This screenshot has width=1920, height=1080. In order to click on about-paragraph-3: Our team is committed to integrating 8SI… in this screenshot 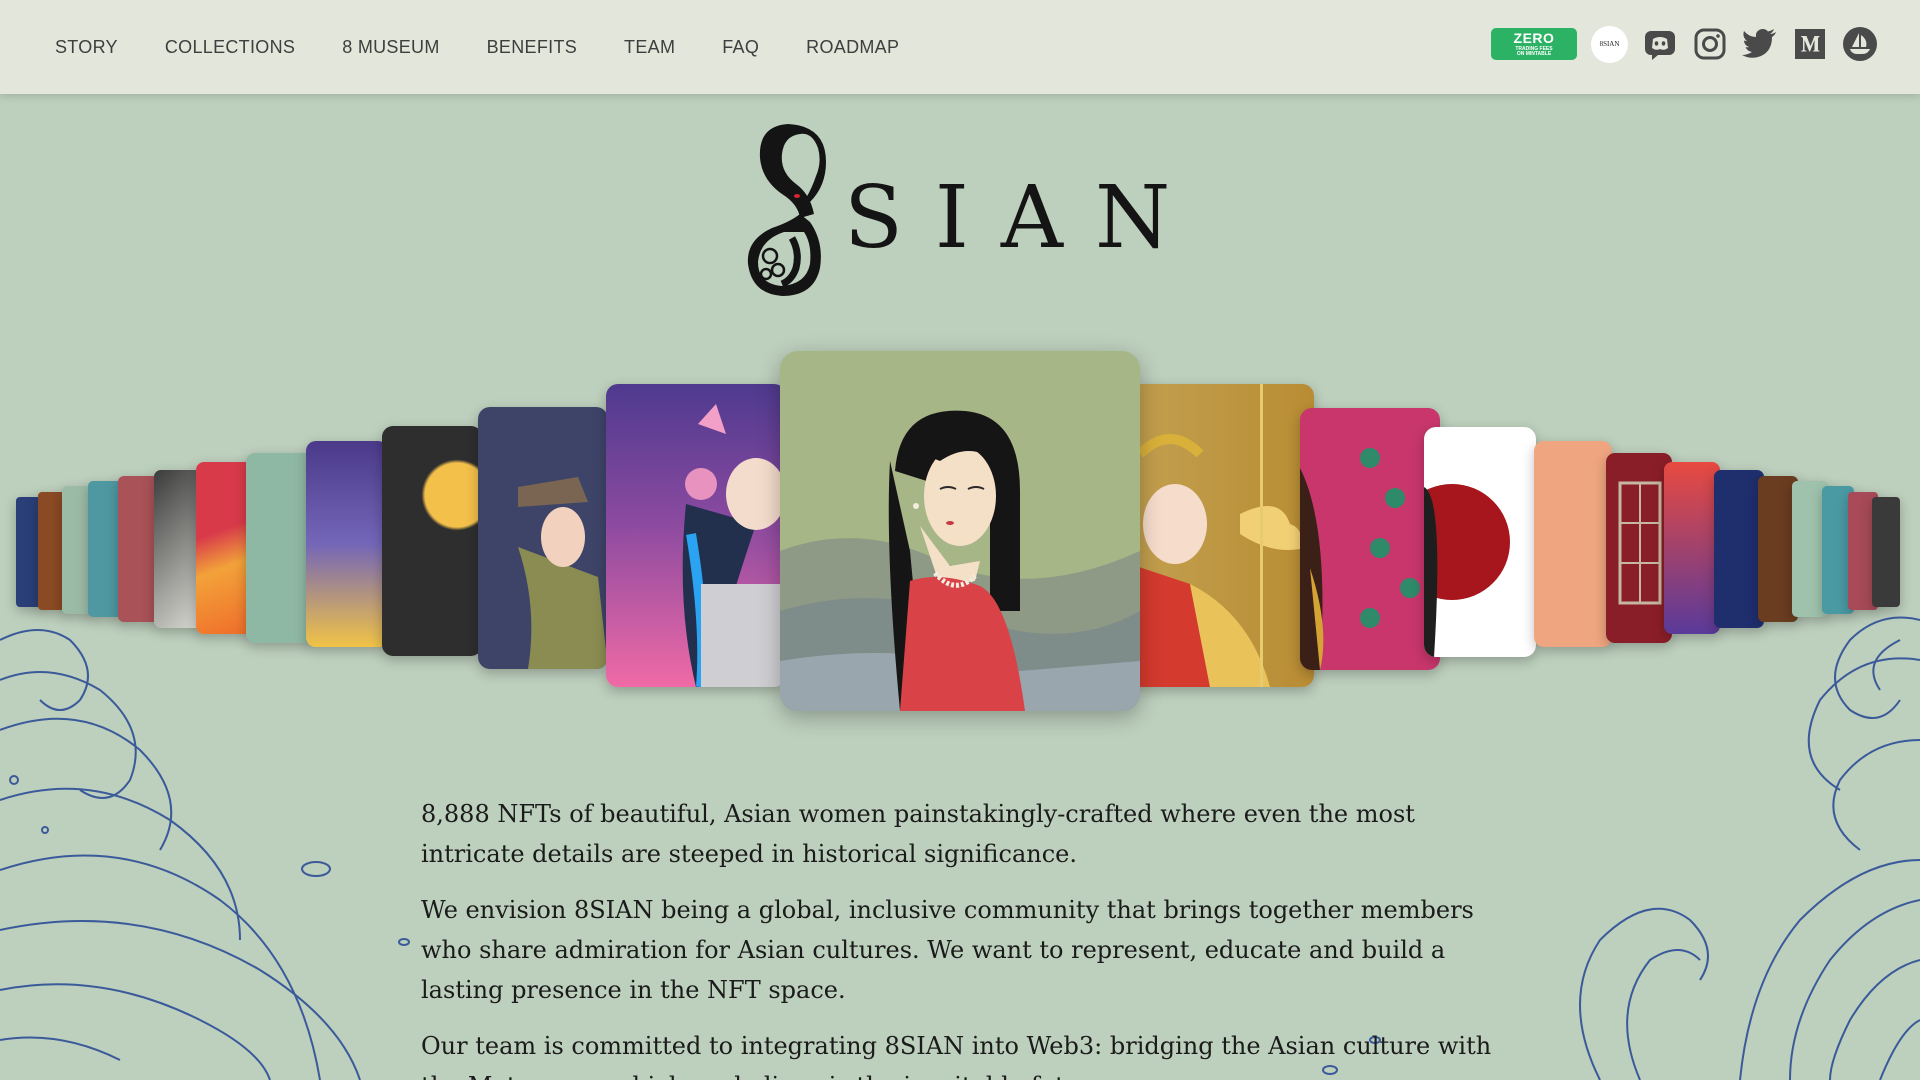, I will do `click(956, 1056)`.